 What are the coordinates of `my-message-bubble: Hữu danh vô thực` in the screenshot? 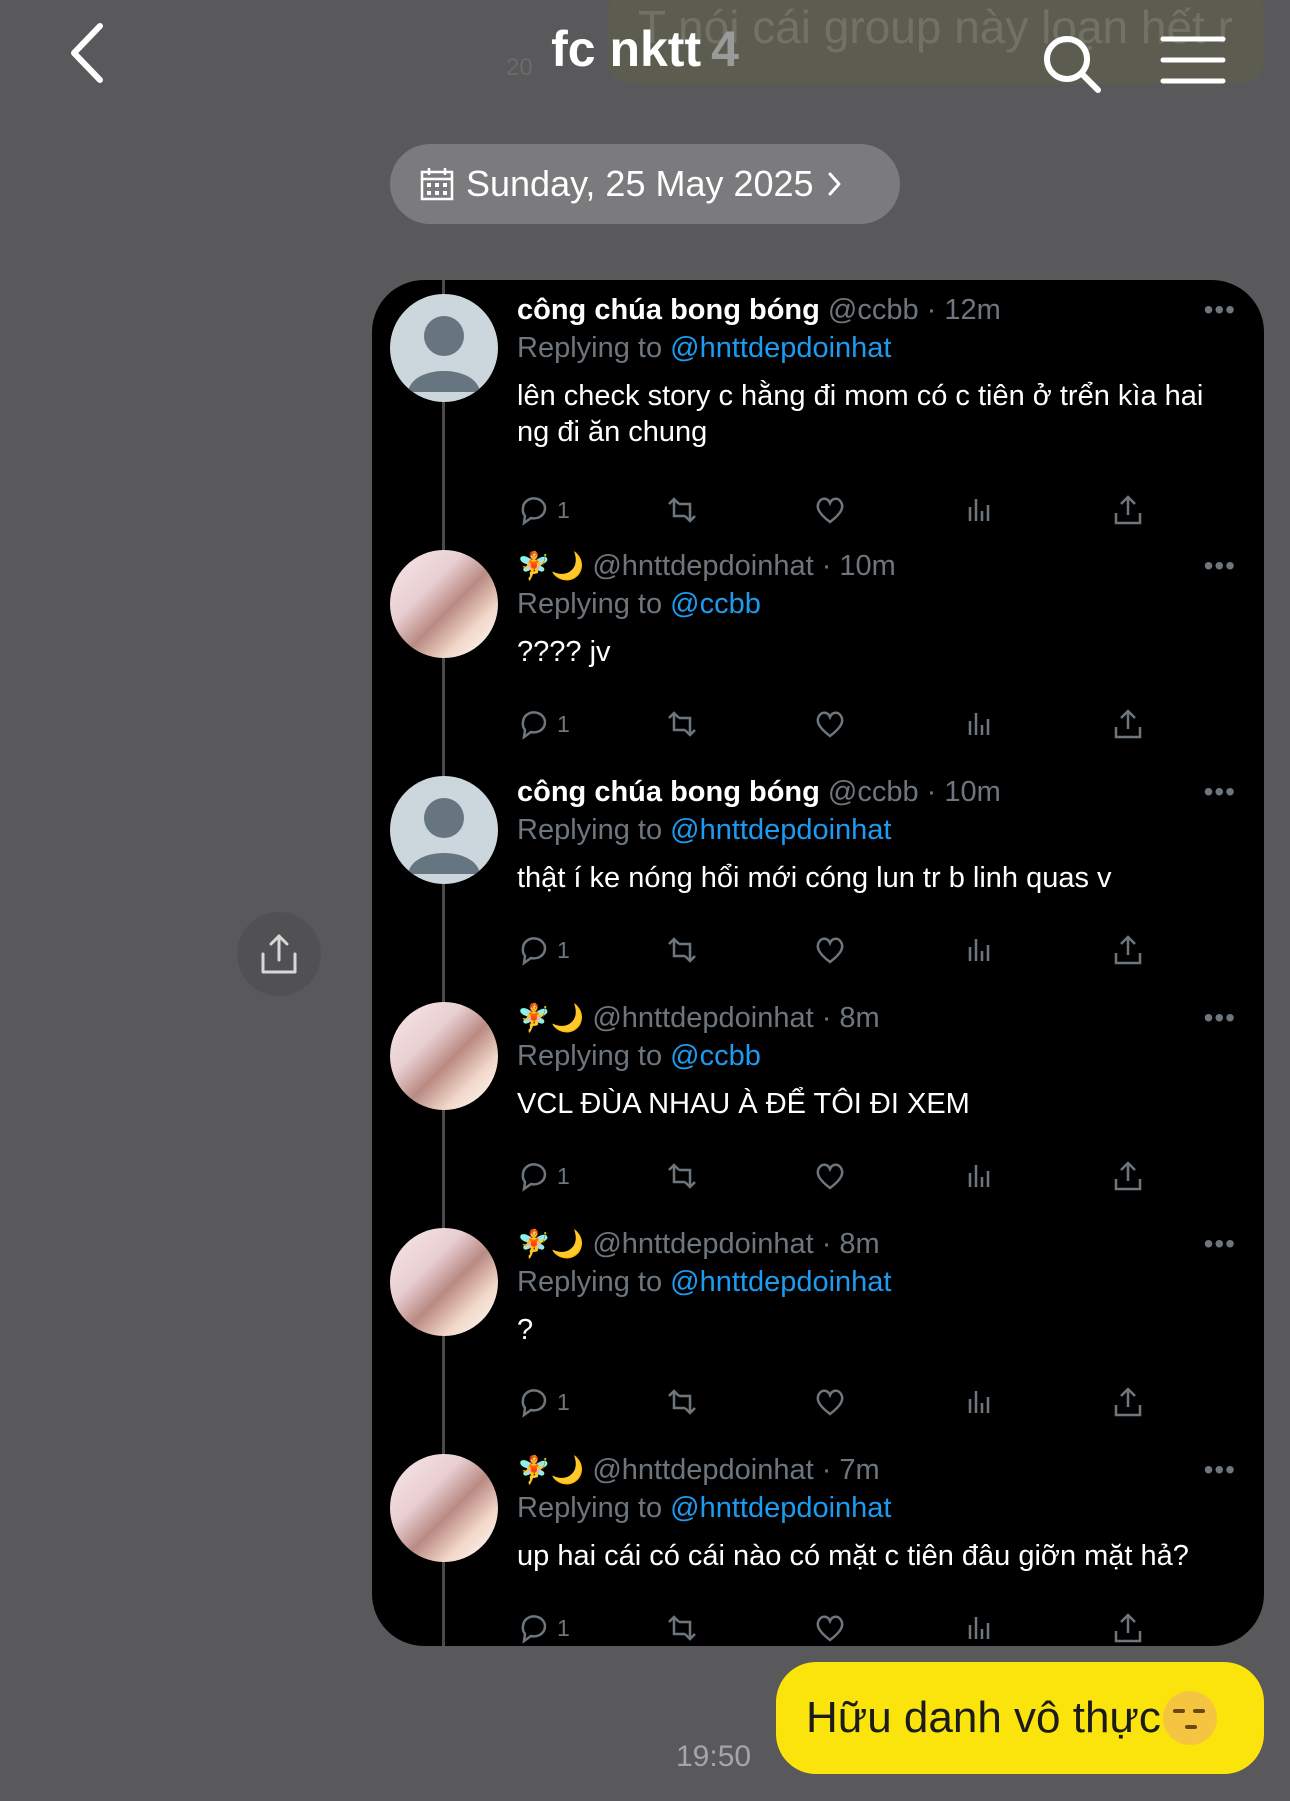 It's located at (1020, 1718).